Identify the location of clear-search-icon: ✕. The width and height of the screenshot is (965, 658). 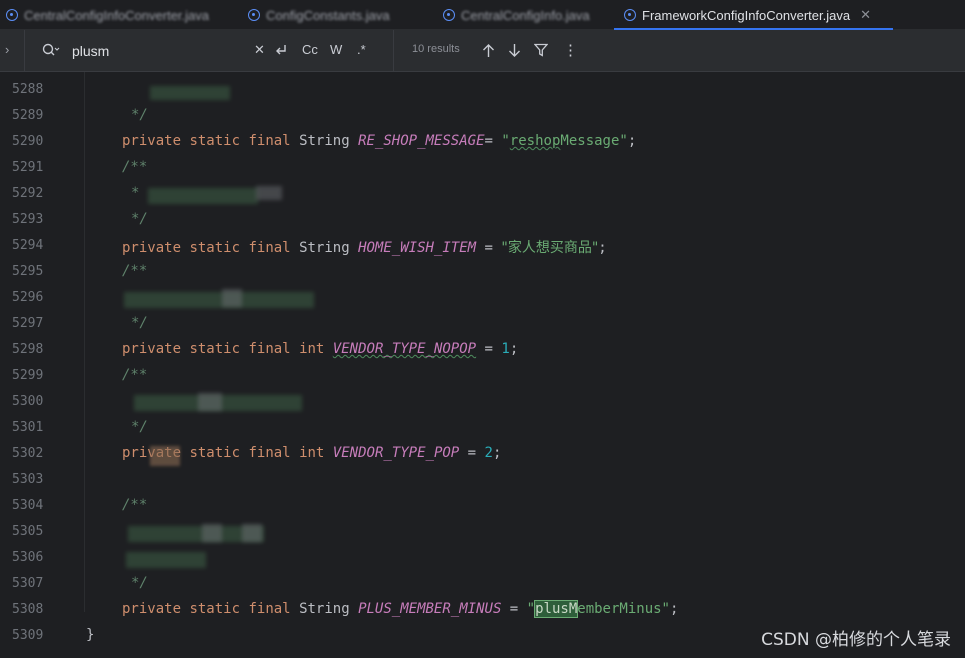
(259, 50).